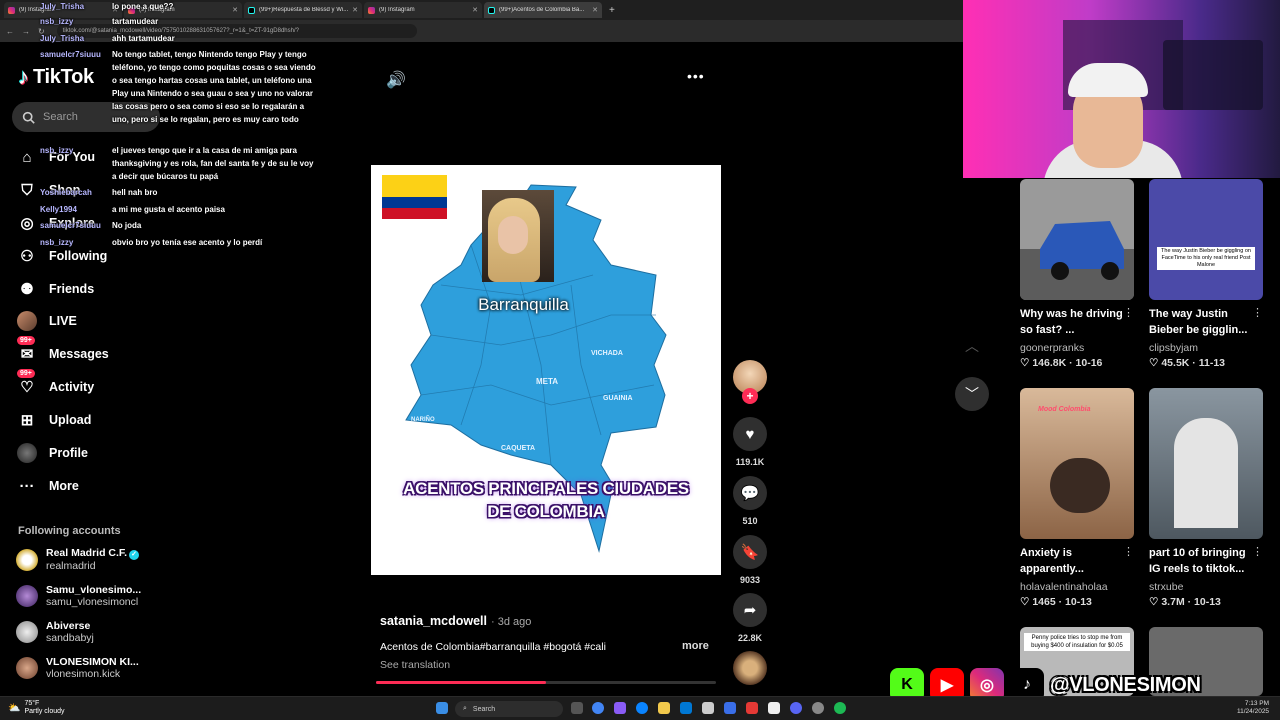 The height and width of the screenshot is (720, 1280). I want to click on new-tab-button: +, so click(612, 10).